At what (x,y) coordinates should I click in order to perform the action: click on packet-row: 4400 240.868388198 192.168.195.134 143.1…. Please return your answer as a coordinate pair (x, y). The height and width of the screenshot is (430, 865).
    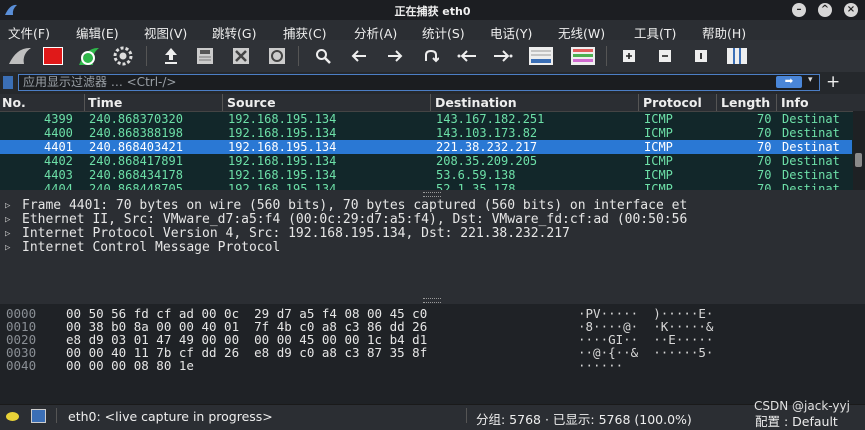
    Looking at the image, I should click on (426, 133).